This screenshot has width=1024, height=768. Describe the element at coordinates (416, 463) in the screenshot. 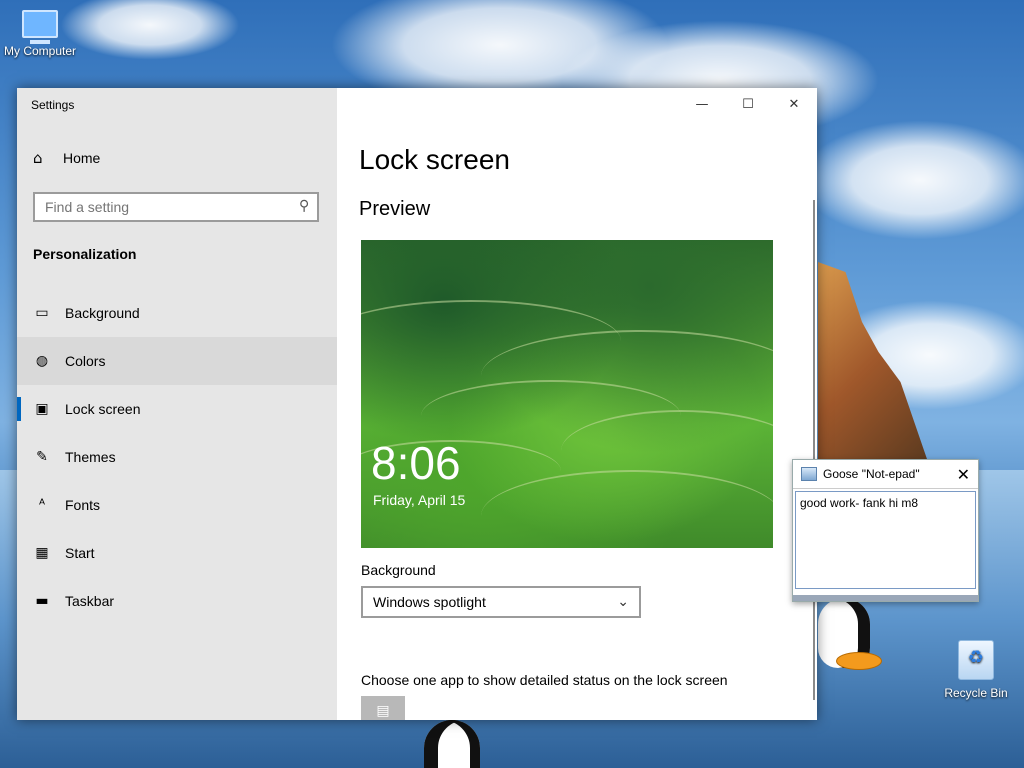

I see `preview-time: 8:06` at that location.